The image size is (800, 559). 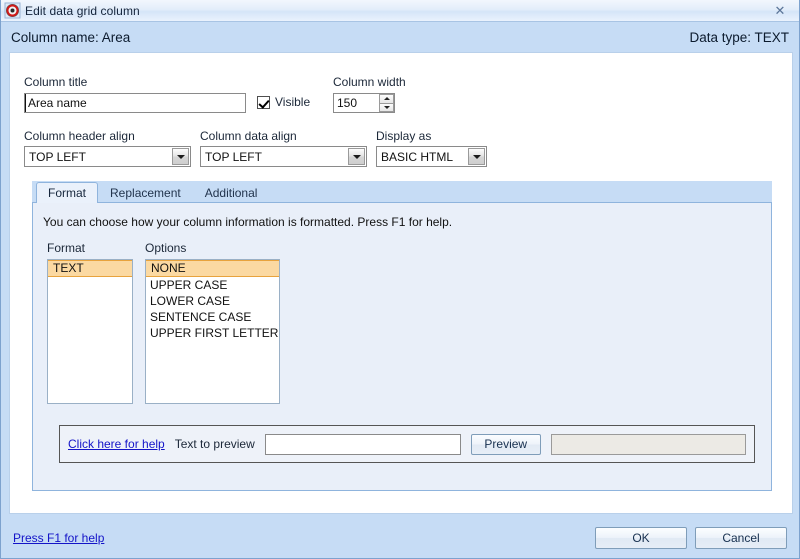 I want to click on click-here-for-help-link: Click here for help, so click(x=116, y=444).